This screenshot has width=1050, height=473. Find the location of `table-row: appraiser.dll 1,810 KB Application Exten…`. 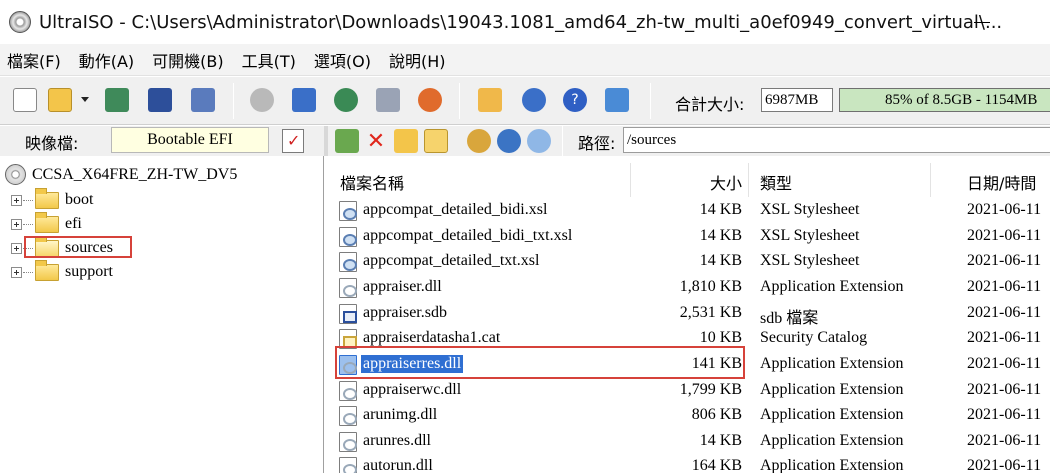

table-row: appraiser.dll 1,810 KB Application Exten… is located at coordinates (690, 288).